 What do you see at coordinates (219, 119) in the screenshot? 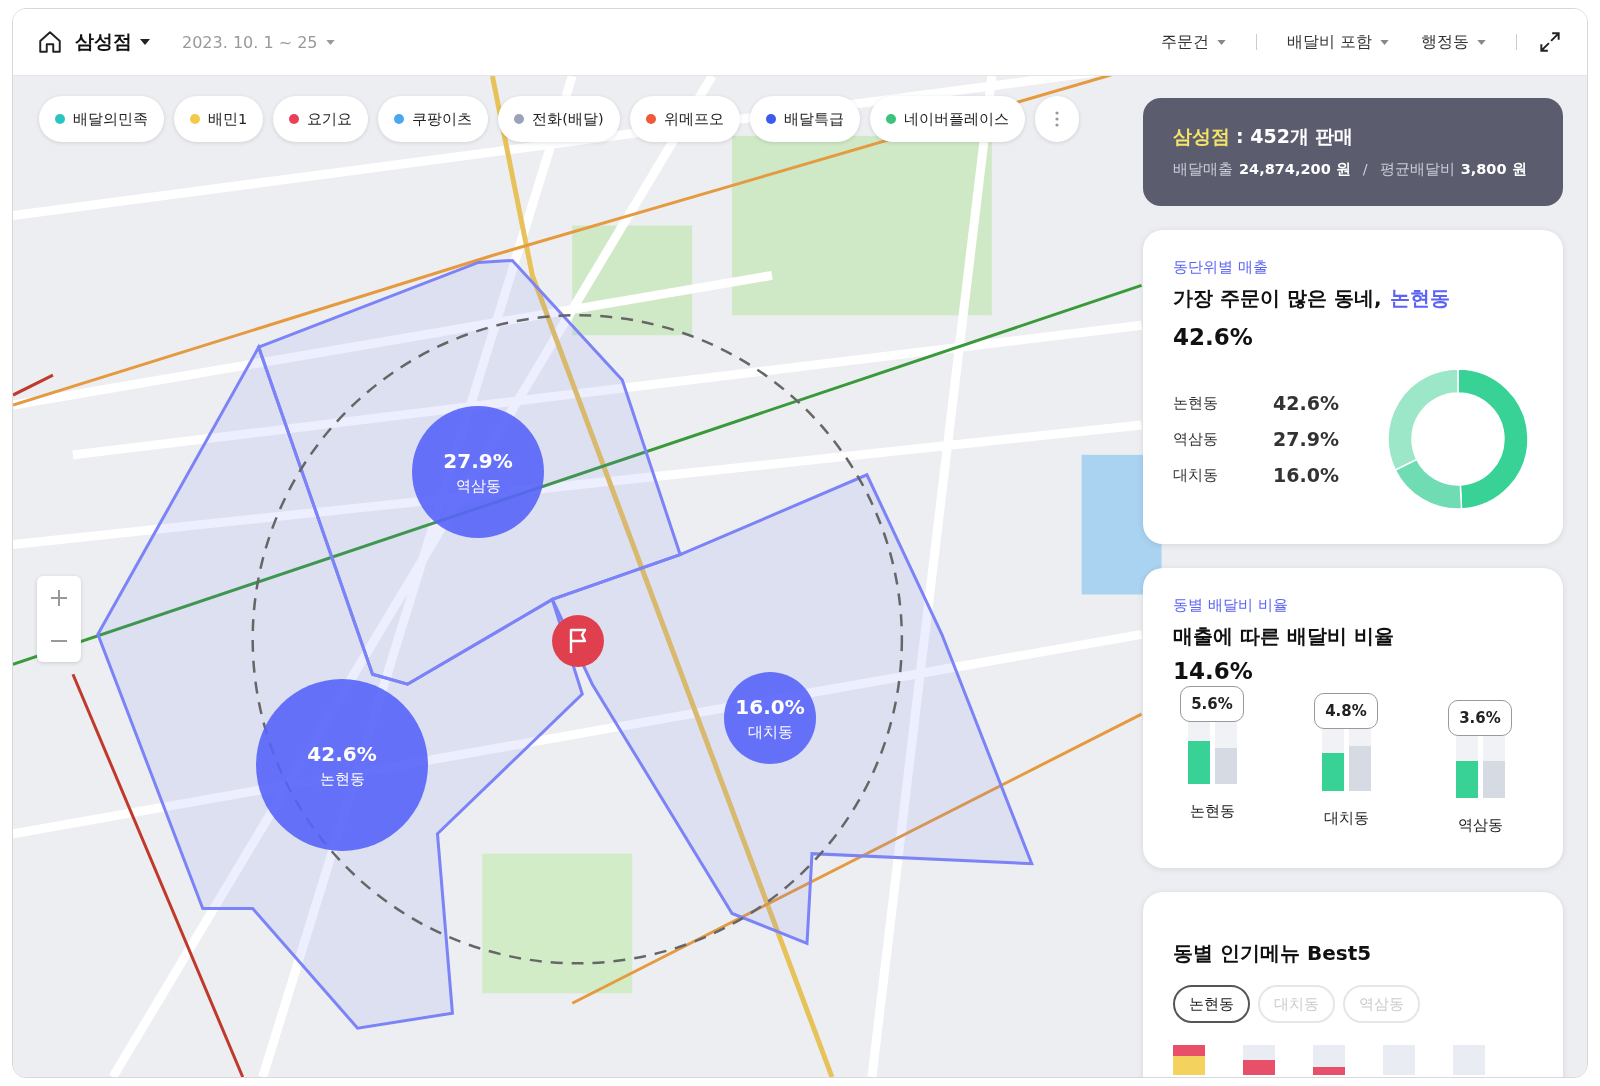
I see `platform-chip: 배민1` at bounding box center [219, 119].